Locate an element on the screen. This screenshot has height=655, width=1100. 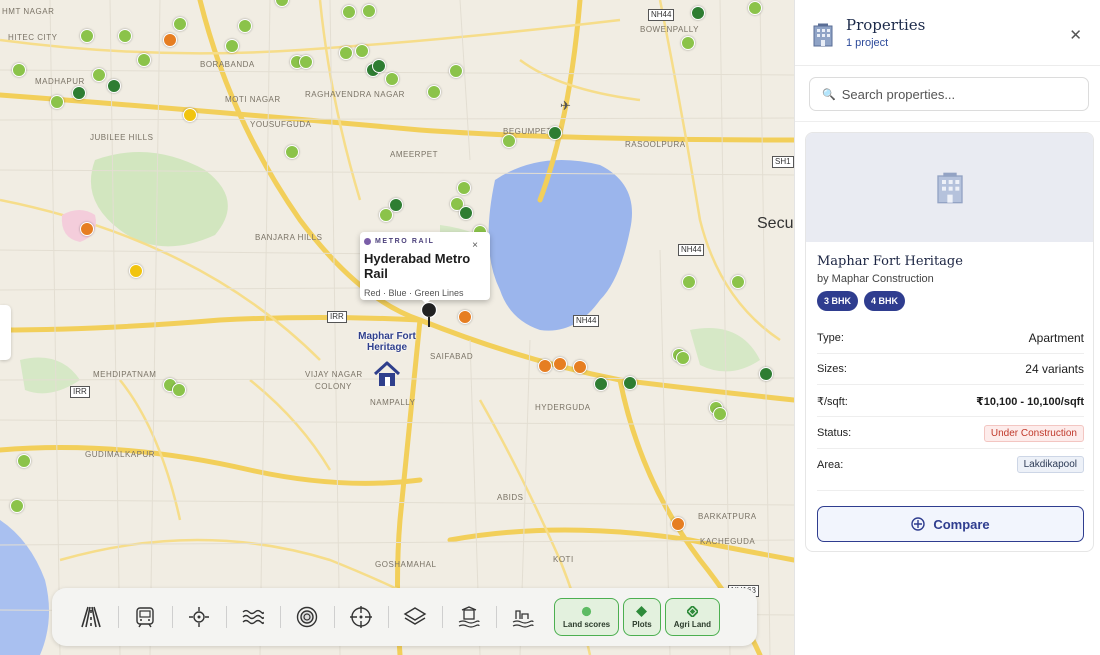
highway-label: IRR is located at coordinates (337, 317).